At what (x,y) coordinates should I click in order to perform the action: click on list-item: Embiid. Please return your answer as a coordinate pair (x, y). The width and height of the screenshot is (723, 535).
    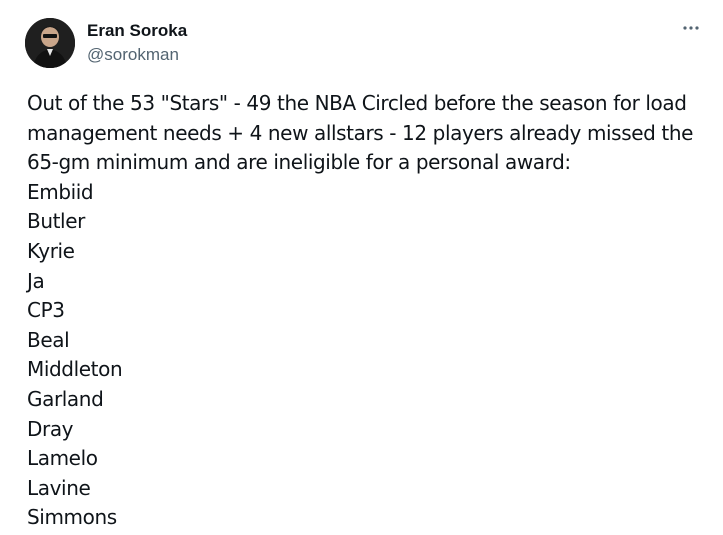
    Looking at the image, I should click on (60, 191).